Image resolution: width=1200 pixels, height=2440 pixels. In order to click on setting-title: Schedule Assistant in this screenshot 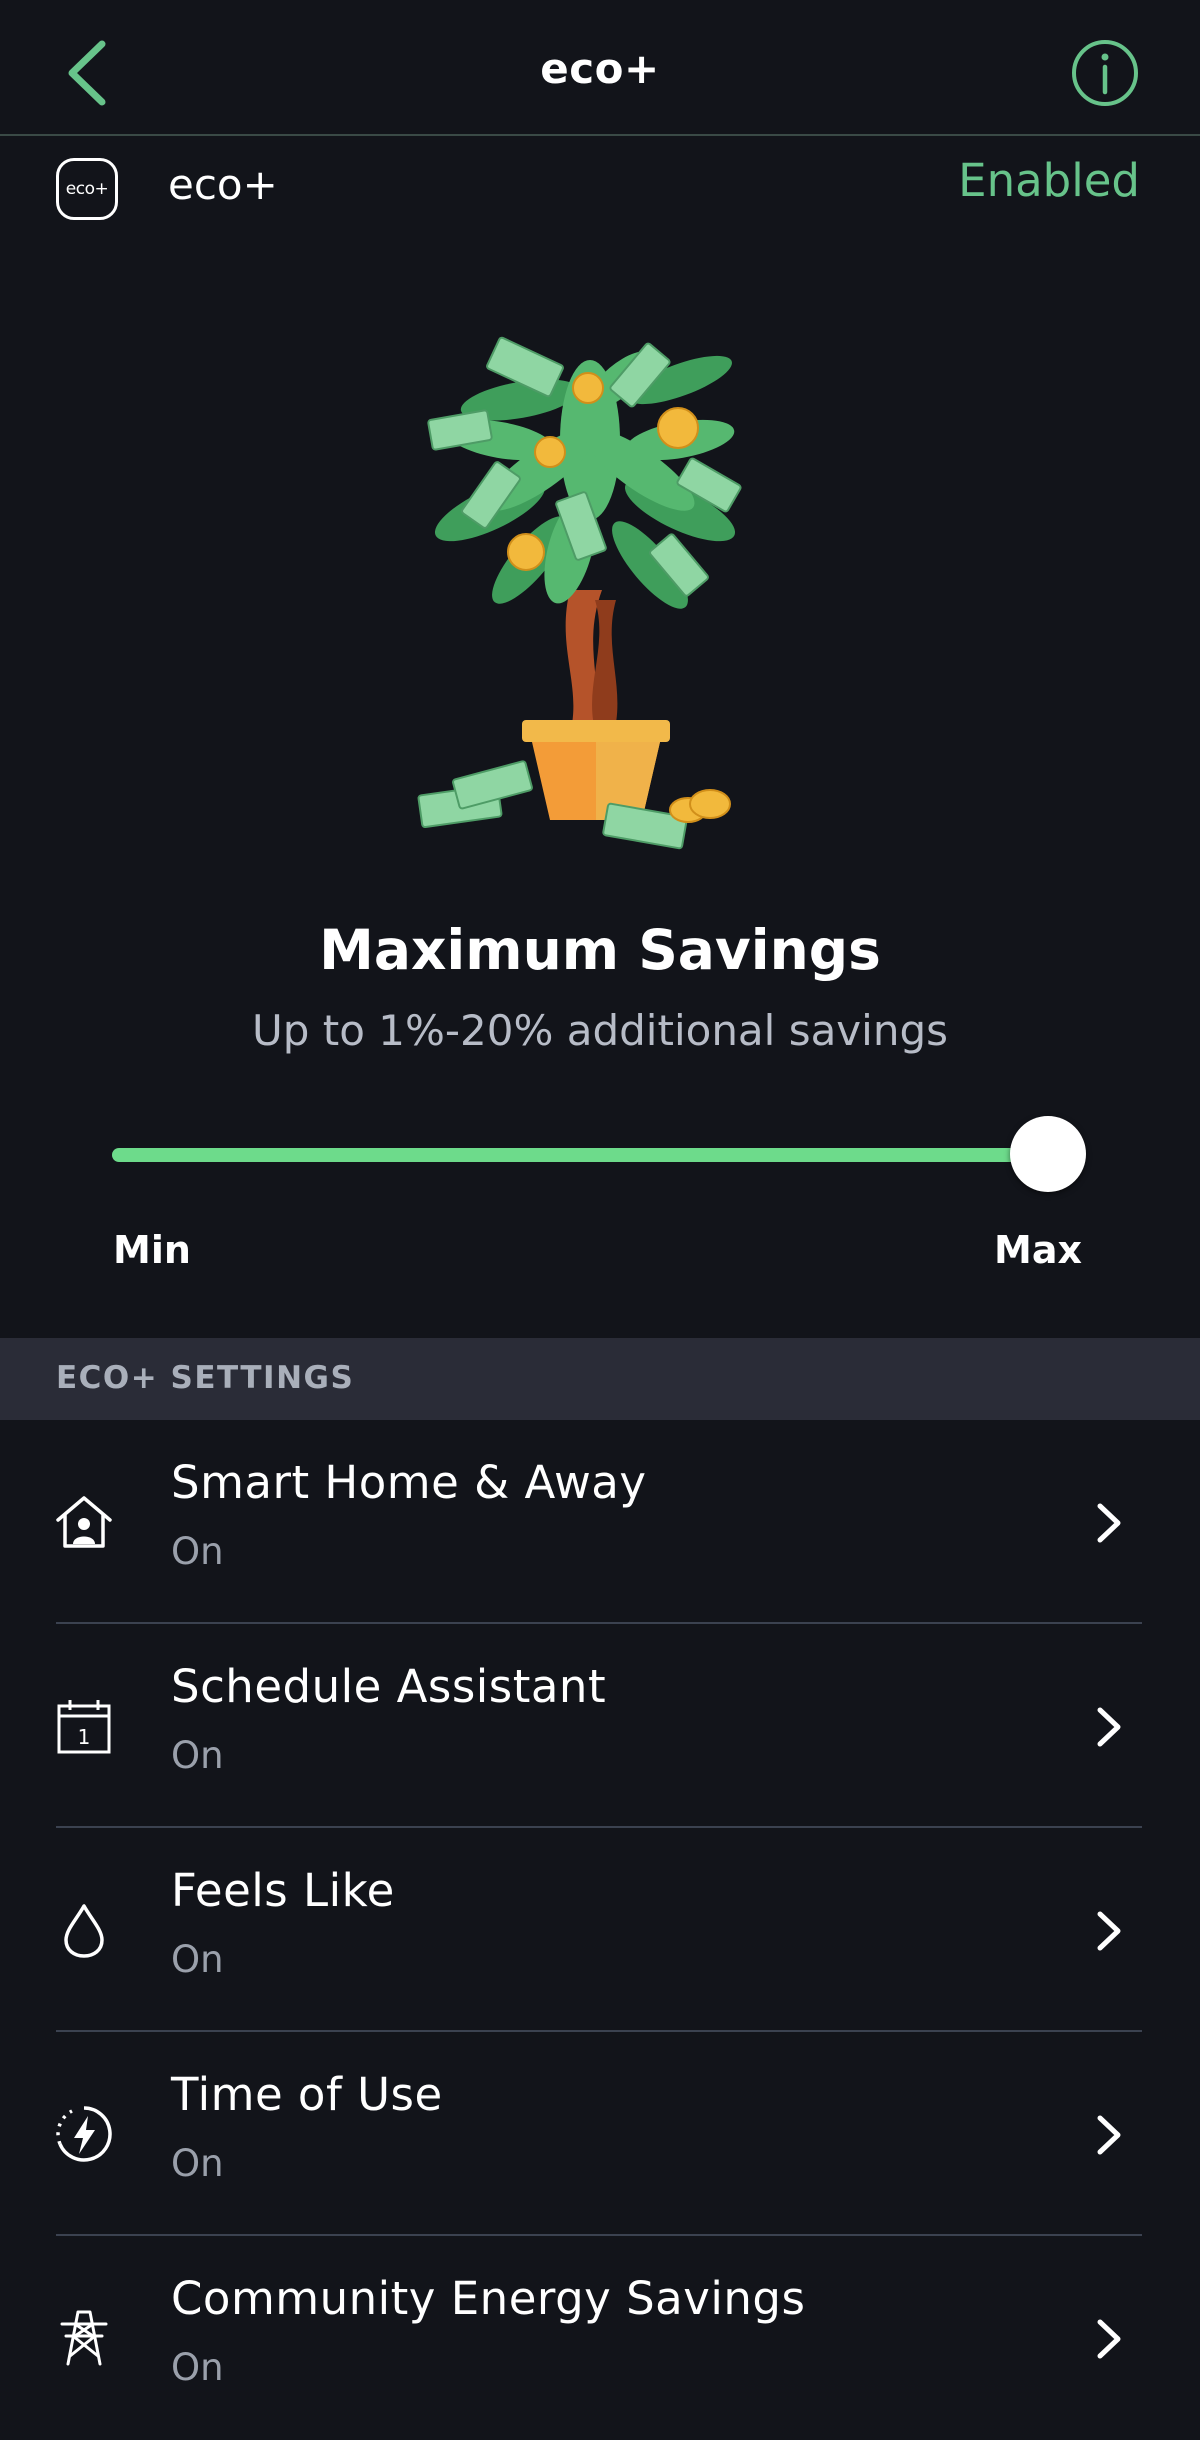, I will do `click(389, 1686)`.